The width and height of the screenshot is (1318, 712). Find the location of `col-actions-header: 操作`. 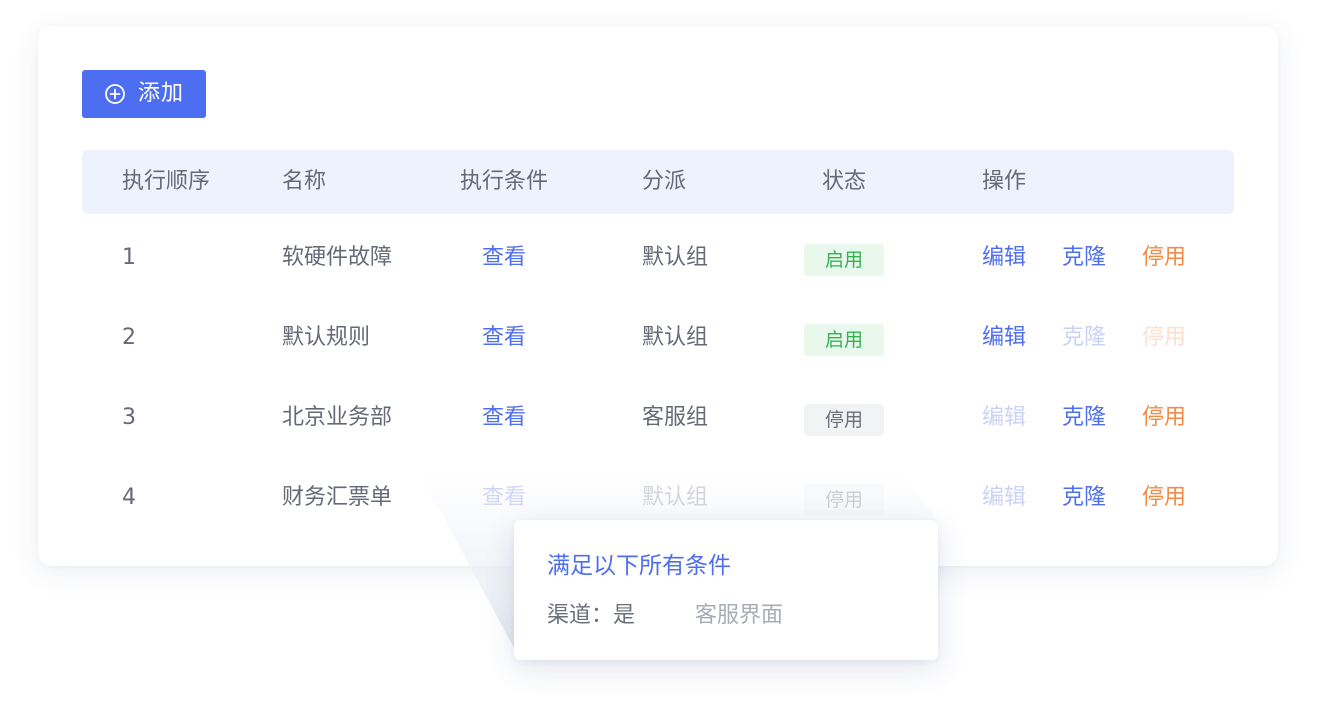

col-actions-header: 操作 is located at coordinates (1004, 181).